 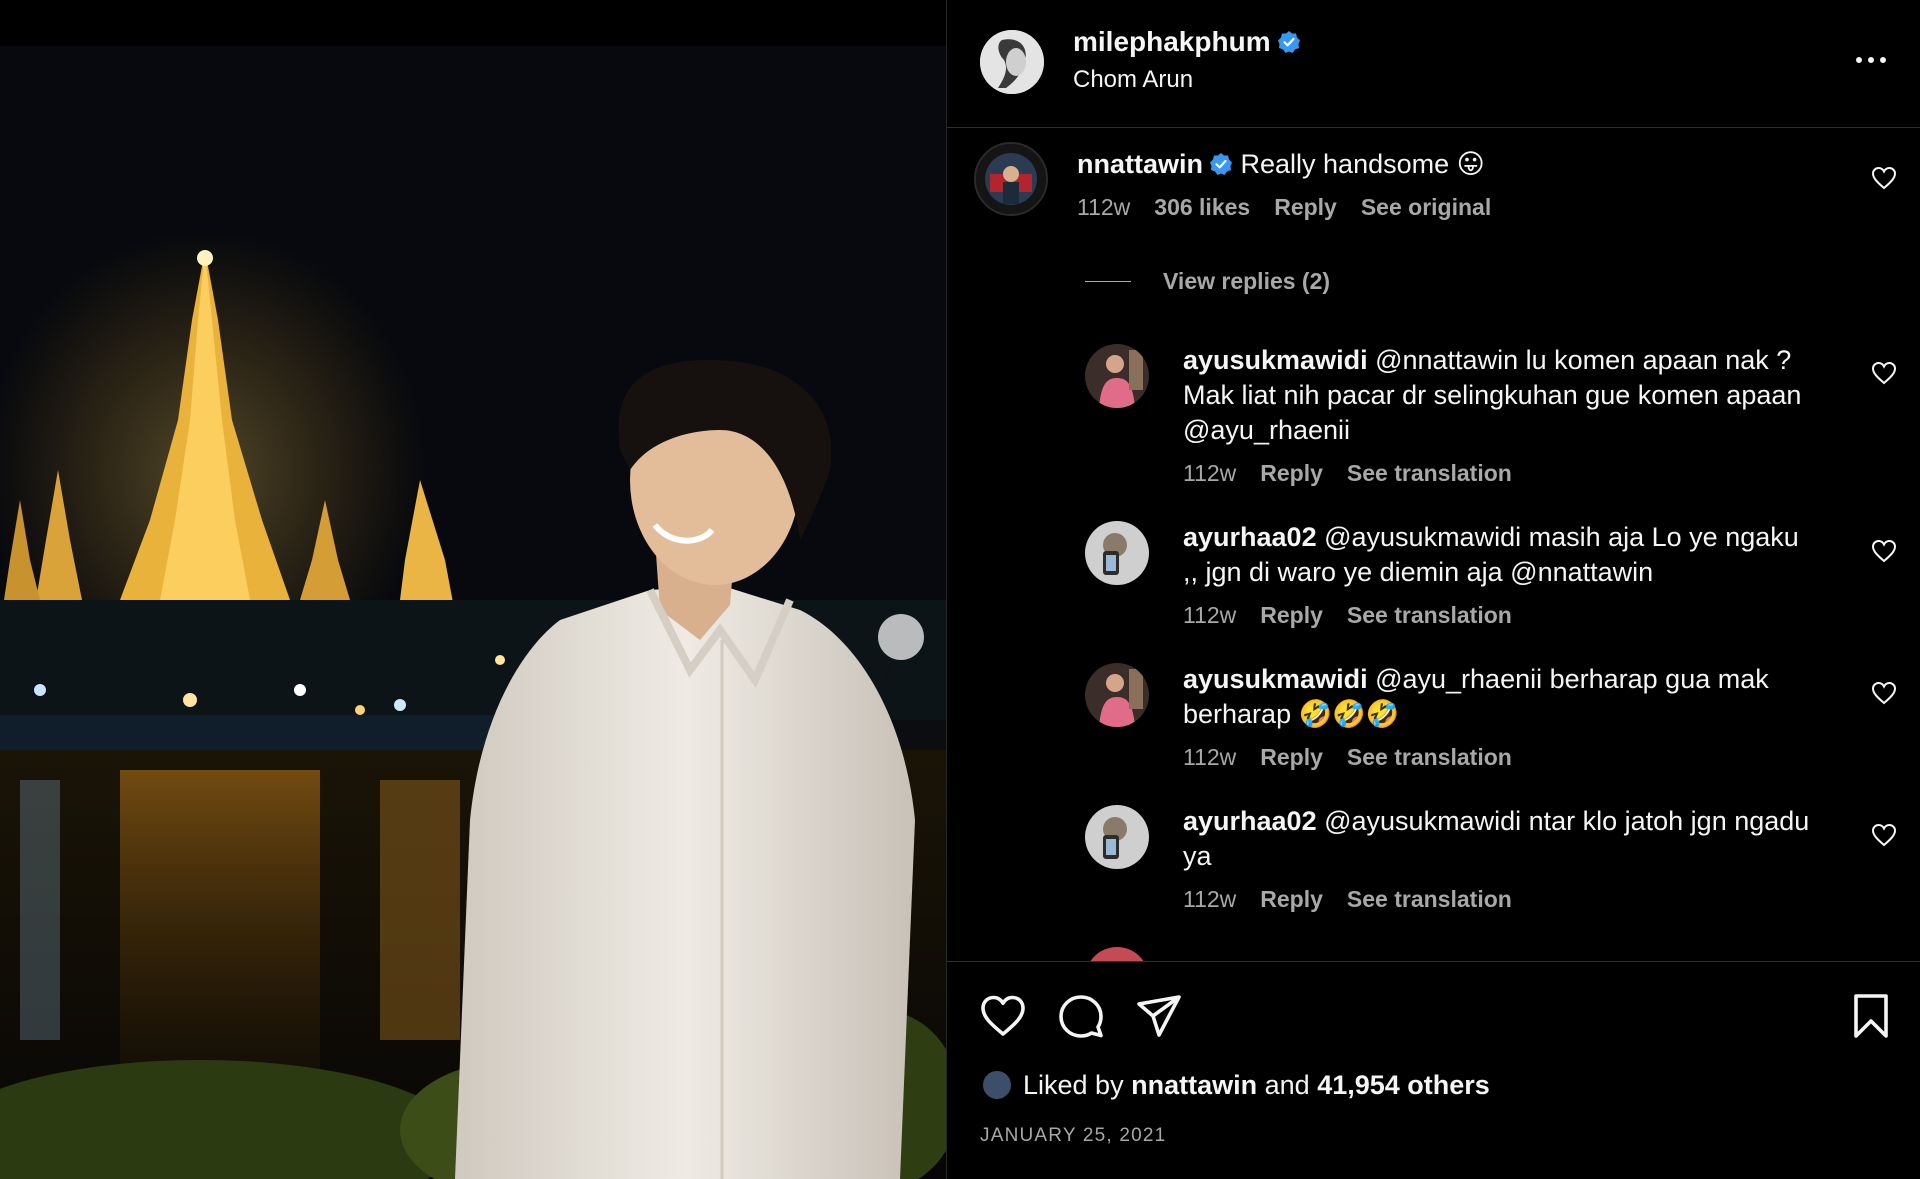 I want to click on owner-avatar, so click(x=1012, y=62).